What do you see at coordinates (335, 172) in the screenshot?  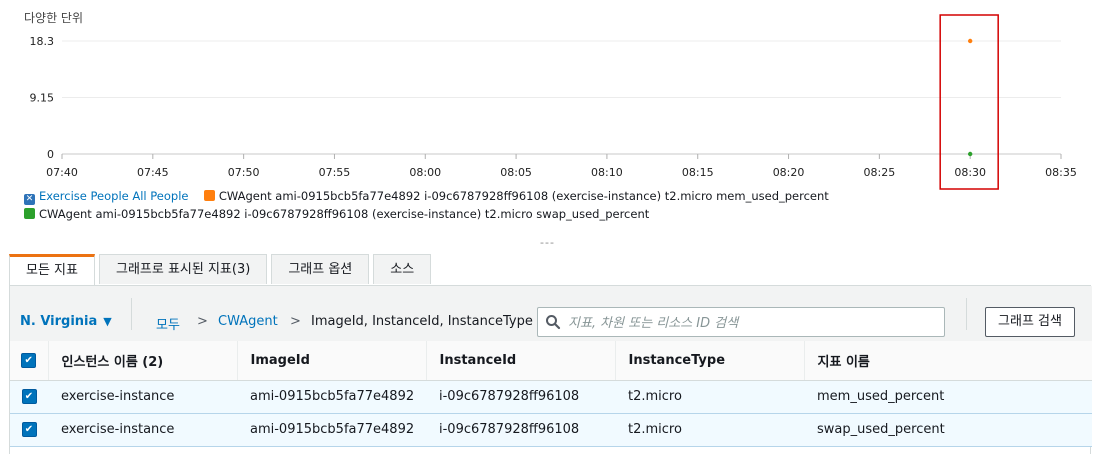 I see `x-tick-label: 07:55` at bounding box center [335, 172].